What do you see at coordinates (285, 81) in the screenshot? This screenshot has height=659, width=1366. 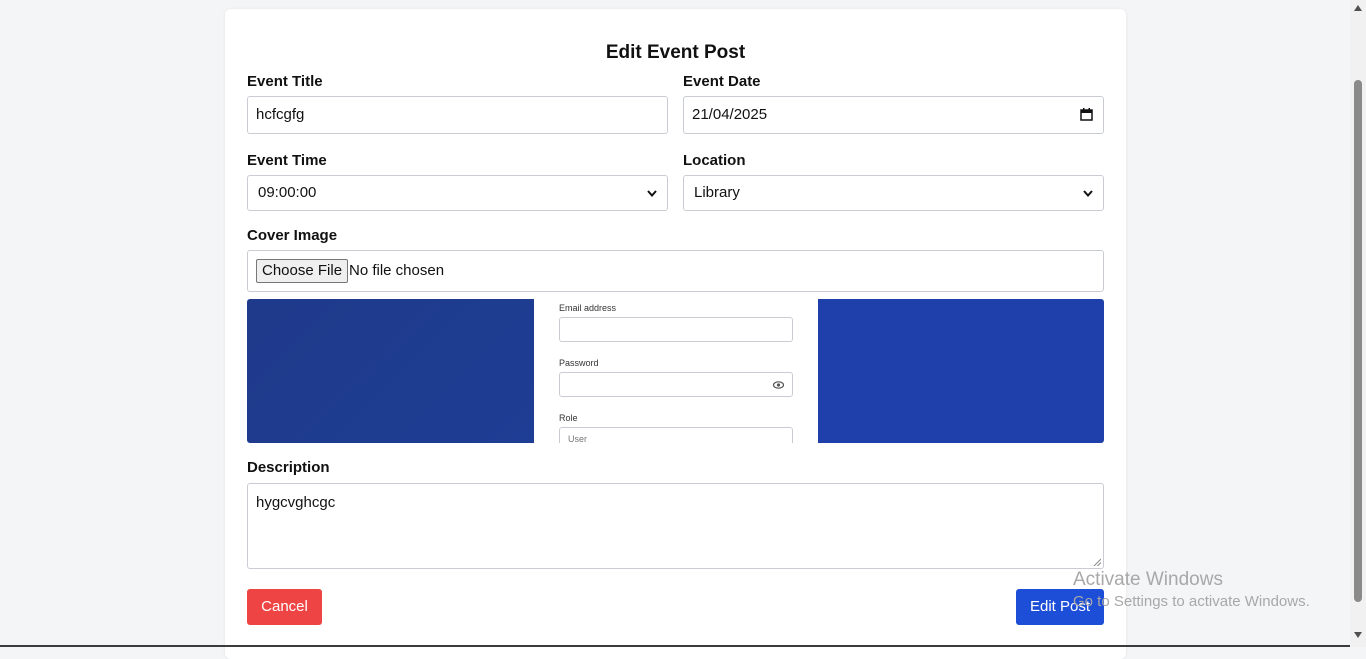 I see `event-title-label: Event Title` at bounding box center [285, 81].